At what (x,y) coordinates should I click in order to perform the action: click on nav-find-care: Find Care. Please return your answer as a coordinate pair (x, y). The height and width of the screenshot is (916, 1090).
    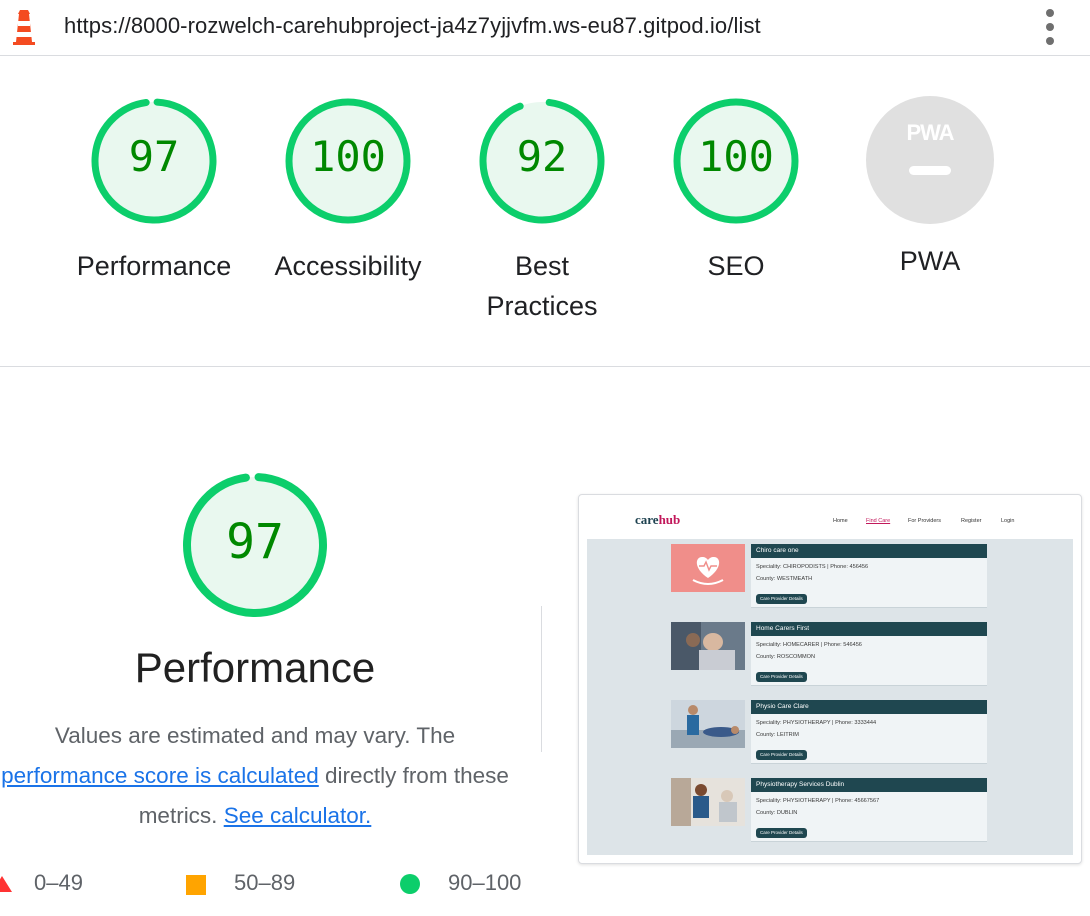
    Looking at the image, I should click on (878, 521).